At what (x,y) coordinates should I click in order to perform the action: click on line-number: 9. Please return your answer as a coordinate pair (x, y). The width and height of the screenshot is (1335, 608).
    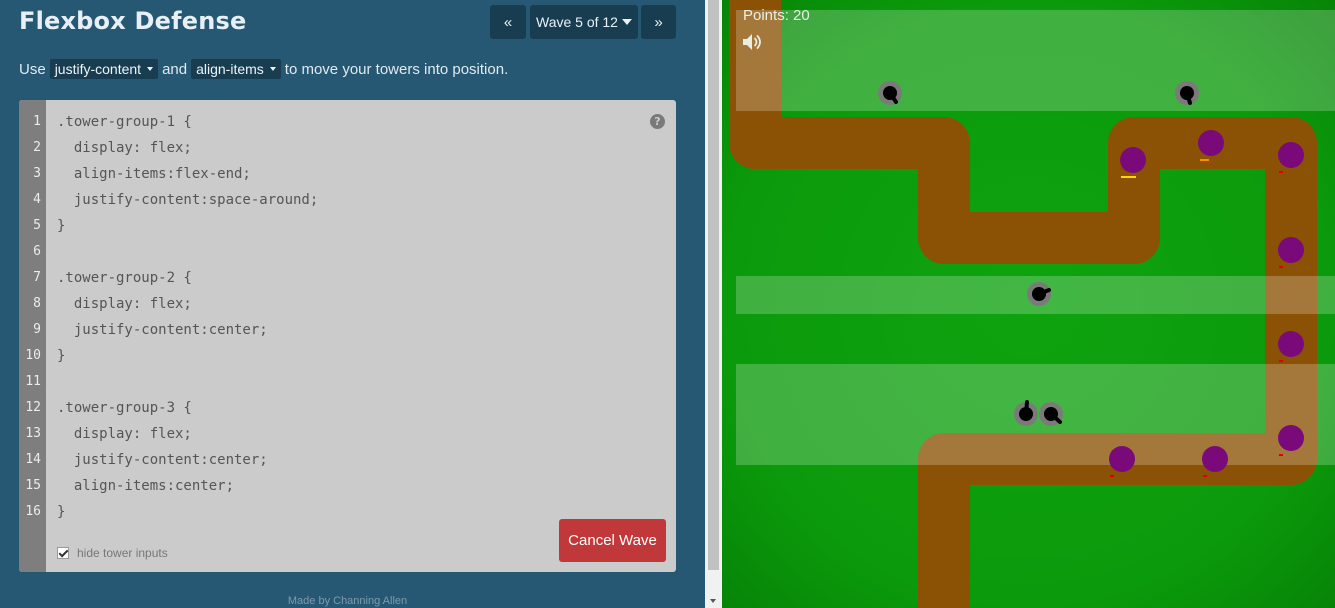
    Looking at the image, I should click on (37, 329).